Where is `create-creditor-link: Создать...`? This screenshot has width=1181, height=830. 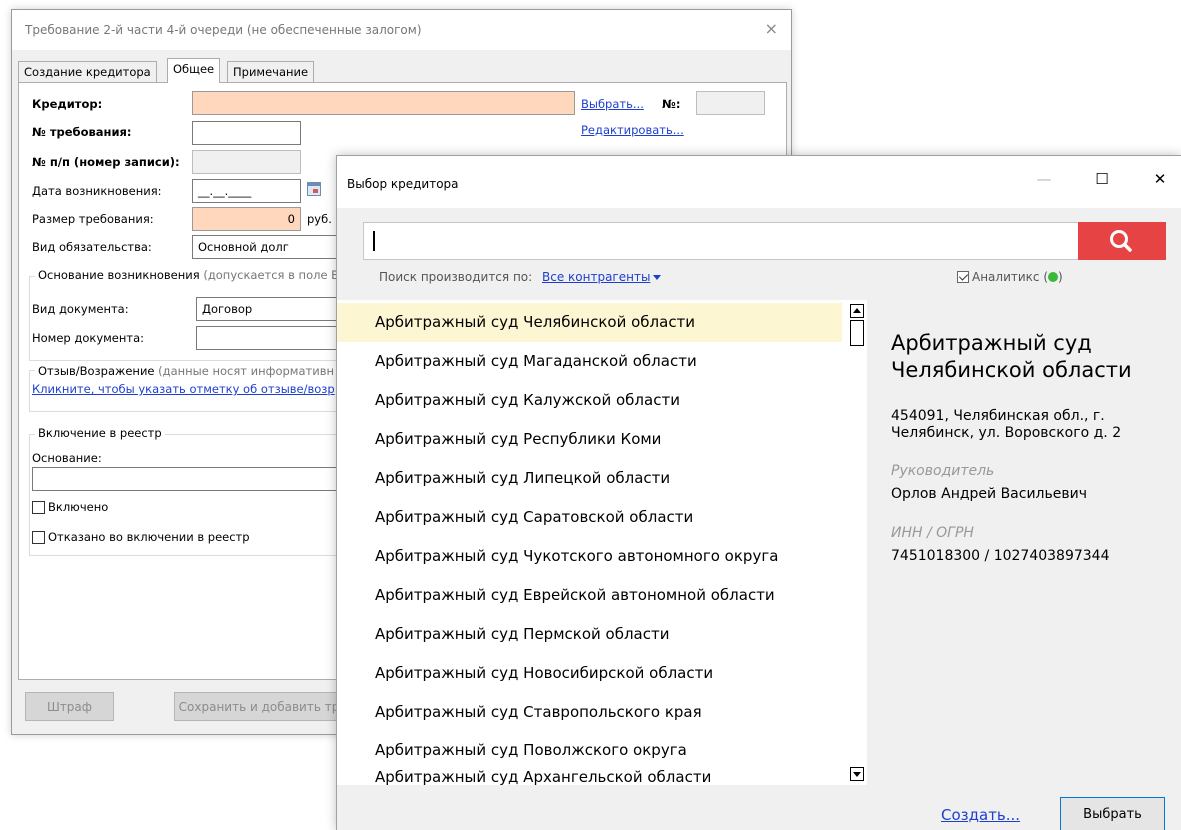 create-creditor-link: Создать... is located at coordinates (980, 815).